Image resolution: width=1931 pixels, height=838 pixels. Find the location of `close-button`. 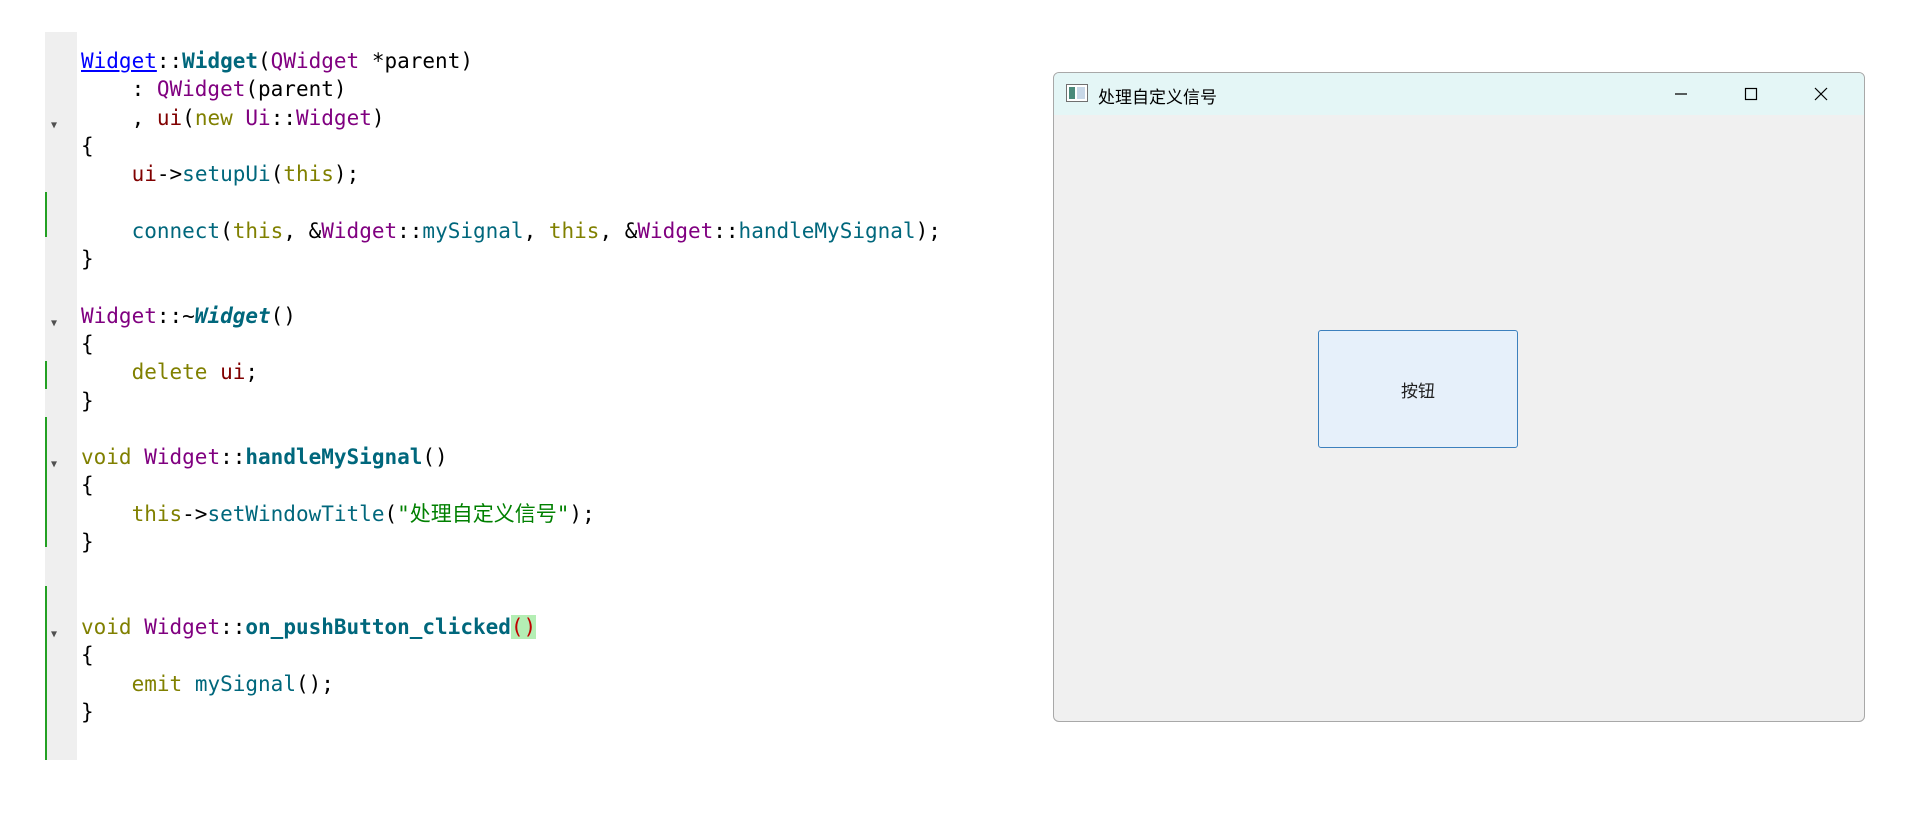

close-button is located at coordinates (1821, 94).